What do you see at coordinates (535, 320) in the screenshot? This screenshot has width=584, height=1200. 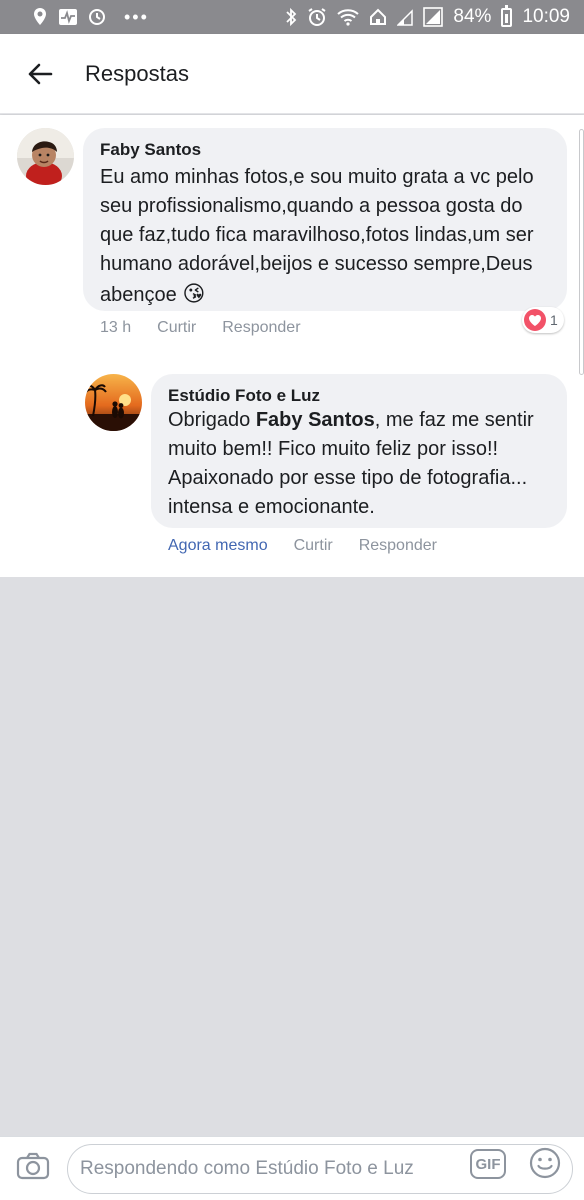 I see `heart-icon` at bounding box center [535, 320].